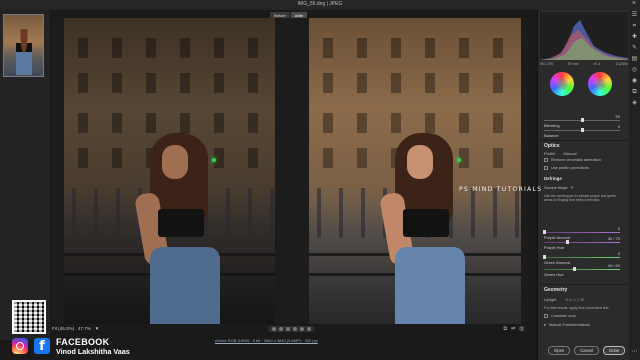  I want to click on layout-icon: ▥, so click(521, 329).